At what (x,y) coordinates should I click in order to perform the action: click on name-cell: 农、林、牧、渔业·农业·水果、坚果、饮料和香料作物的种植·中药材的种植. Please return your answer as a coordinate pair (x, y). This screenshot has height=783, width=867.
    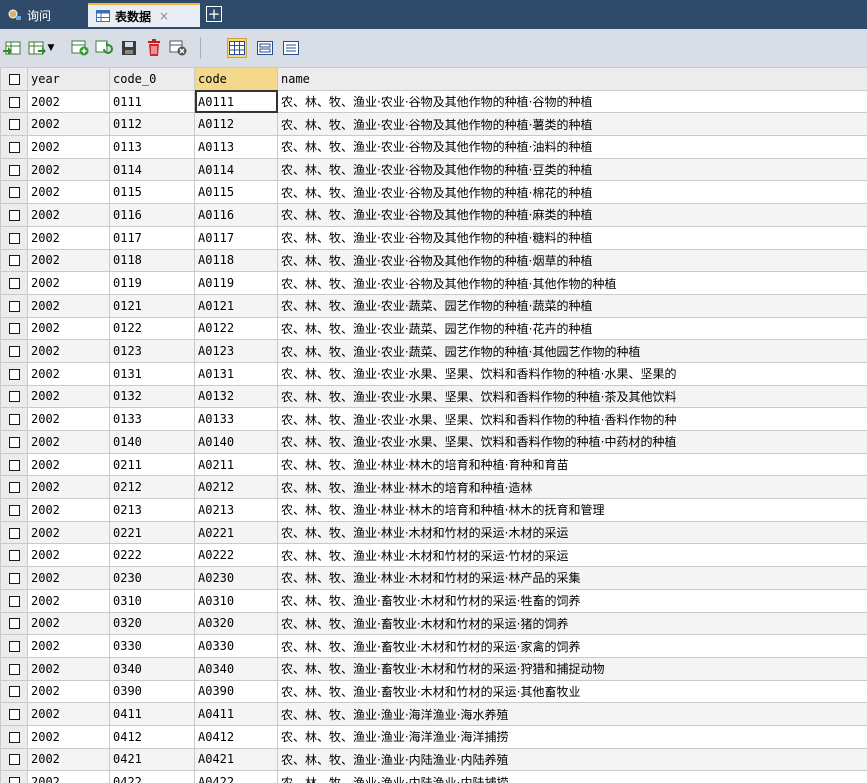
    Looking at the image, I should click on (572, 442).